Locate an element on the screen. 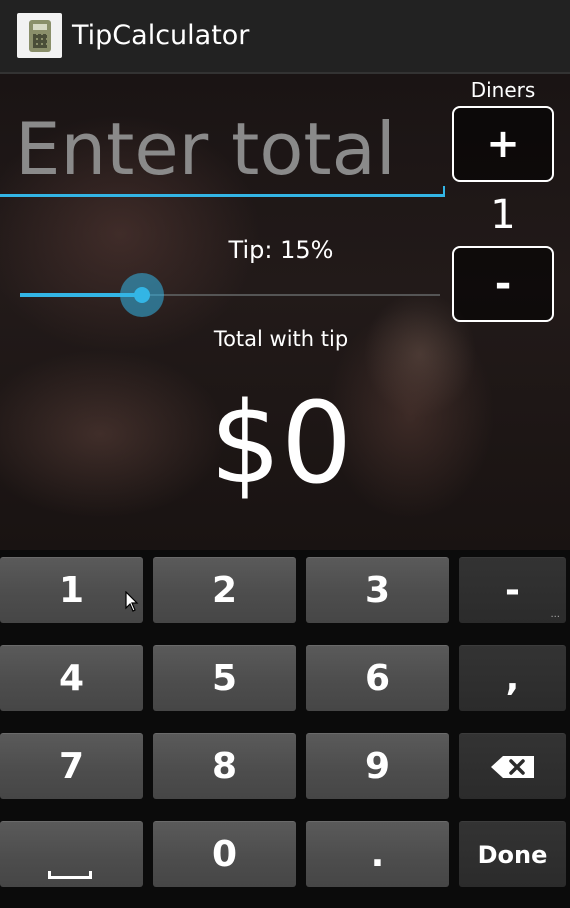  action-bar: TipCalculator is located at coordinates (285, 37).